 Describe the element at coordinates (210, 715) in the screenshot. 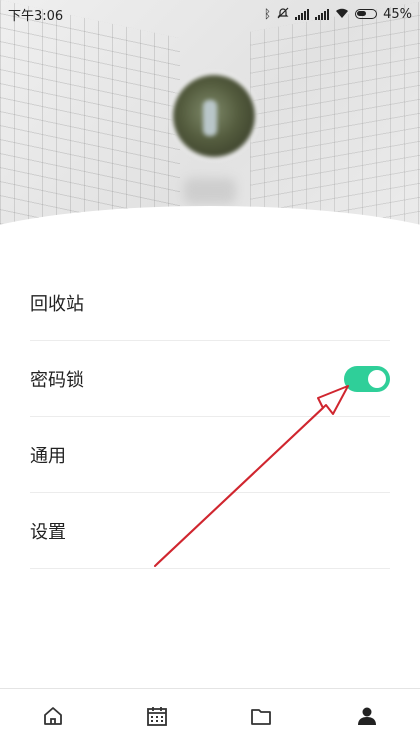

I see `bottom-nav` at that location.